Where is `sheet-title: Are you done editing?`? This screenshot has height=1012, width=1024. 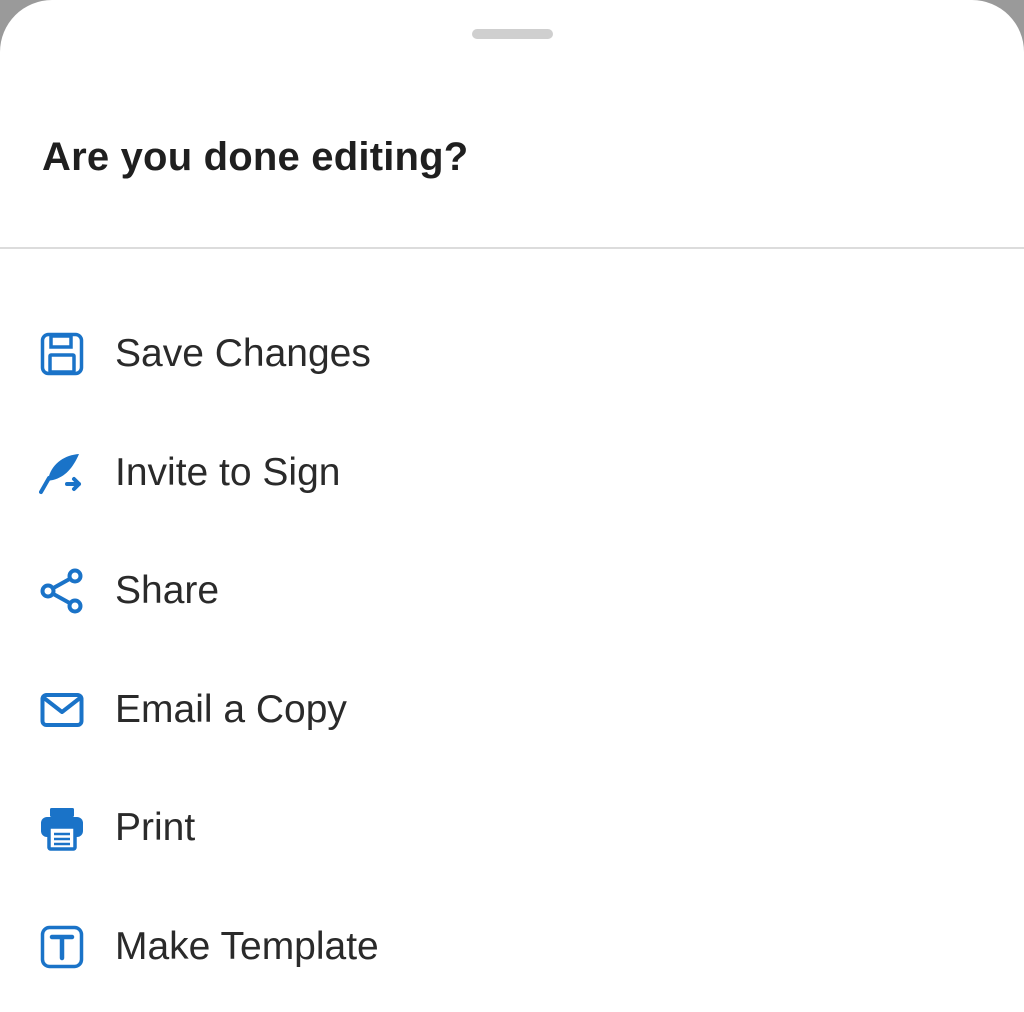 sheet-title: Are you done editing? is located at coordinates (255, 157).